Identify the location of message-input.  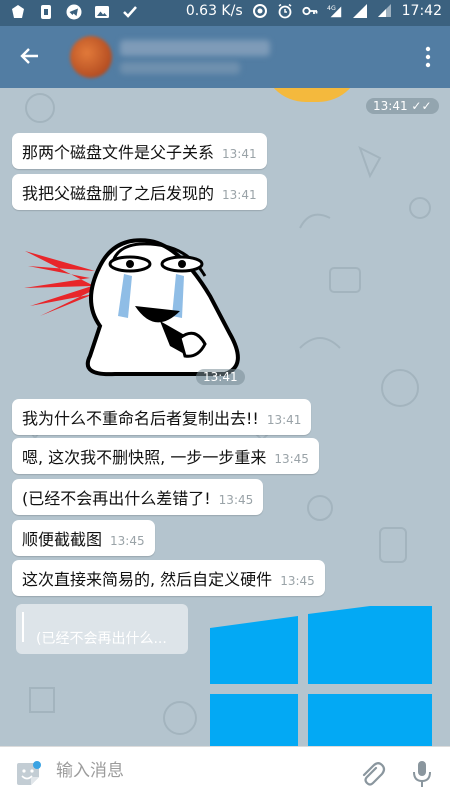
(196, 771).